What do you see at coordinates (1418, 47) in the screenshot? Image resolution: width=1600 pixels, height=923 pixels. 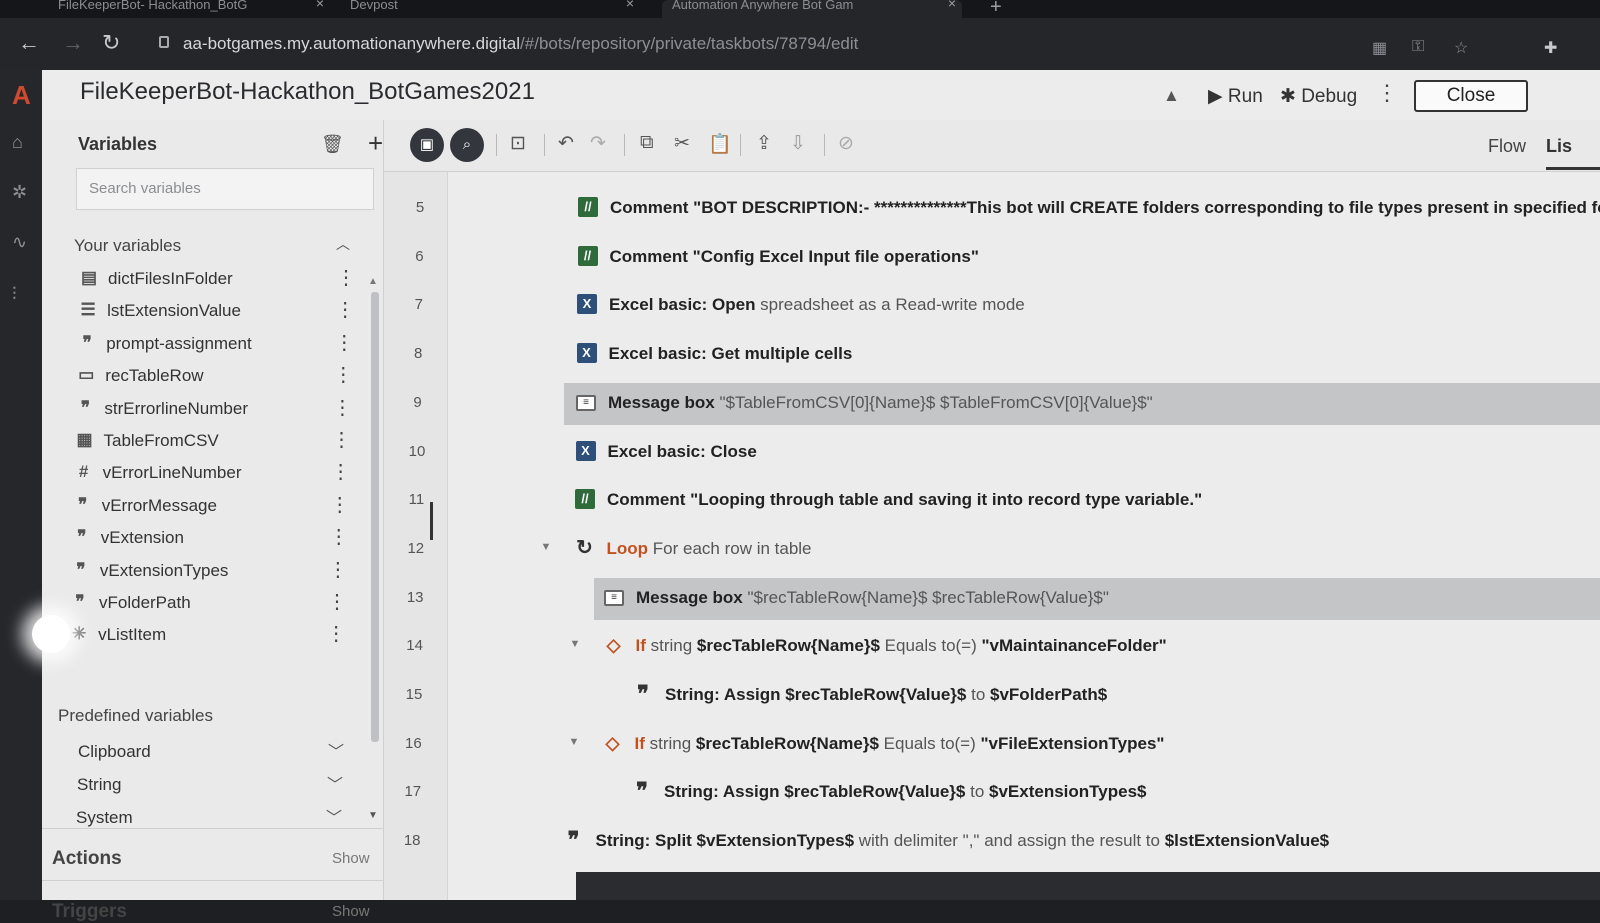 I see `key-icon: ⚿` at bounding box center [1418, 47].